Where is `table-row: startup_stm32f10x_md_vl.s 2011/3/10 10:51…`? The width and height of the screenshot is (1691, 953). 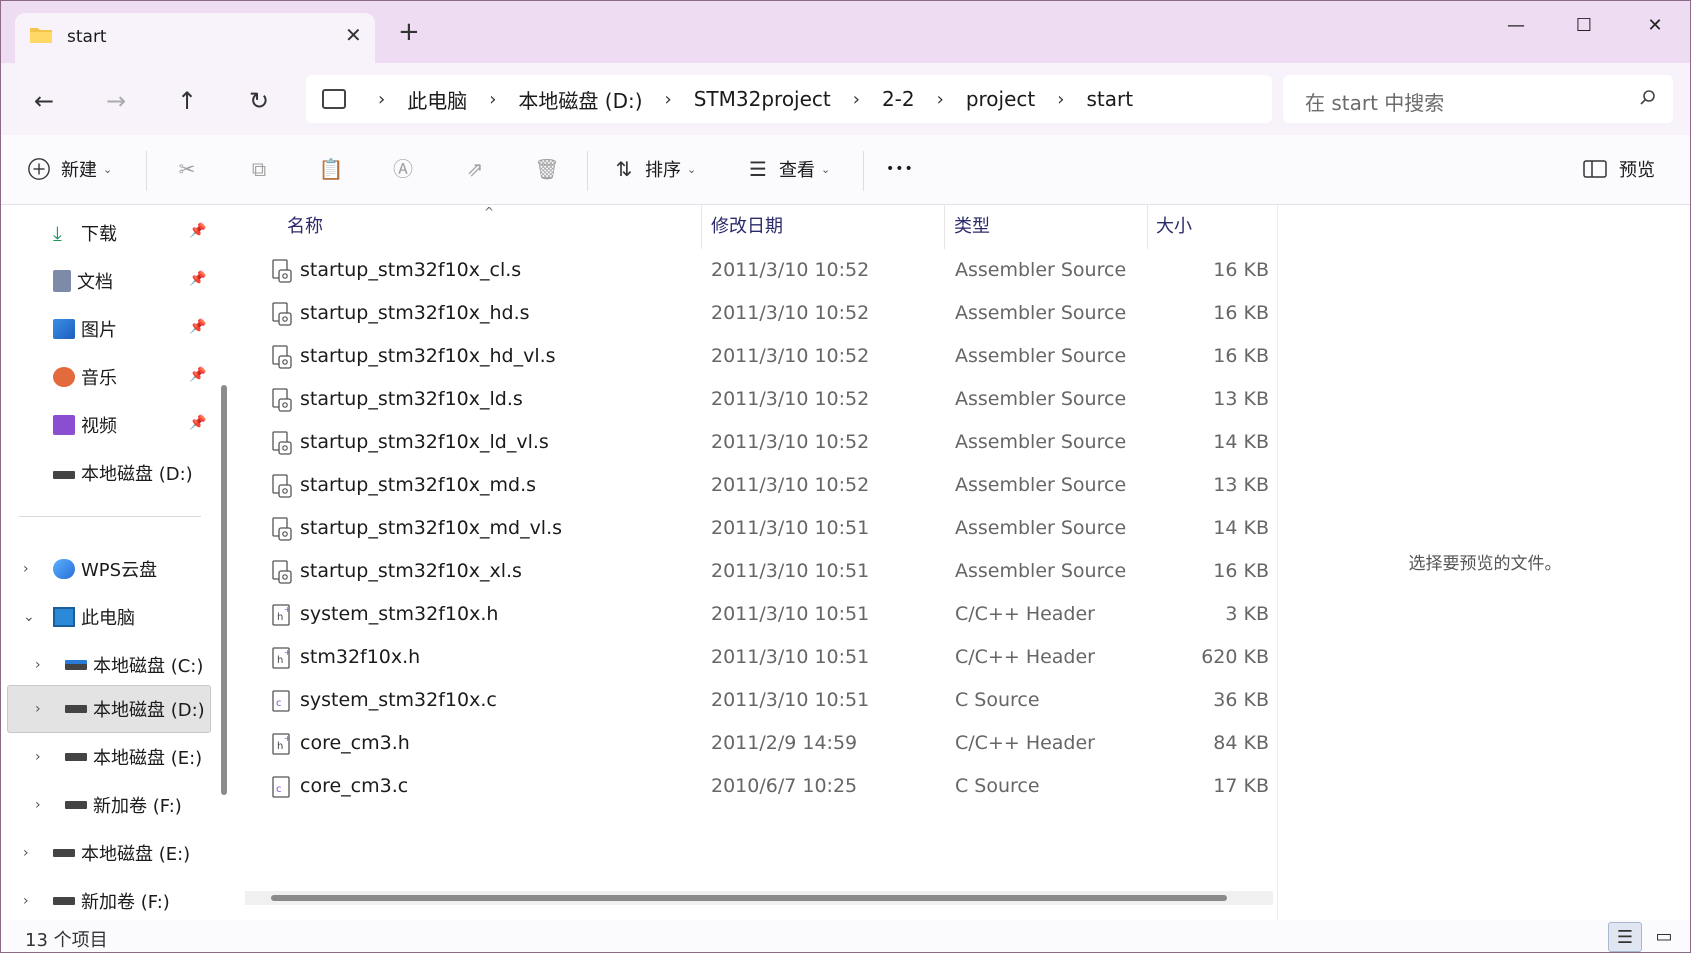 table-row: startup_stm32f10x_md_vl.s 2011/3/10 10:51… is located at coordinates (758, 528).